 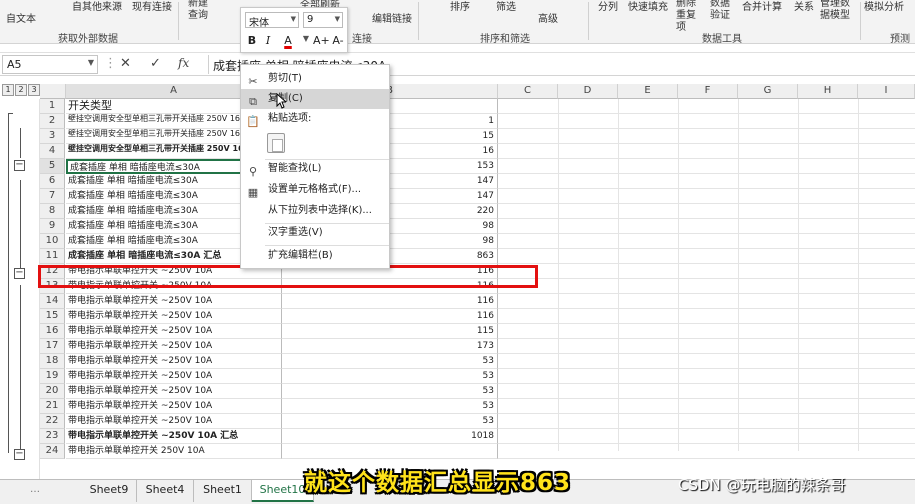 I want to click on edit-links-button: 编辑链接, so click(x=392, y=17).